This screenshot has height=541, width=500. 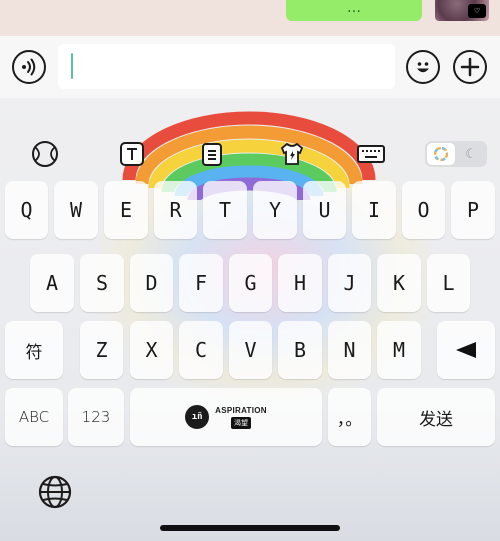 What do you see at coordinates (477, 11) in the screenshot?
I see `avatar-badge: ♡` at bounding box center [477, 11].